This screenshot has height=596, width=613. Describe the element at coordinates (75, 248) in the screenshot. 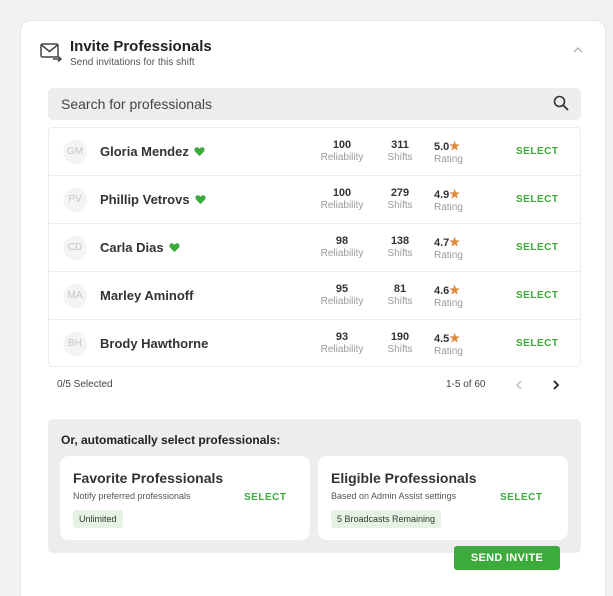

I see `avatar: CD` at that location.